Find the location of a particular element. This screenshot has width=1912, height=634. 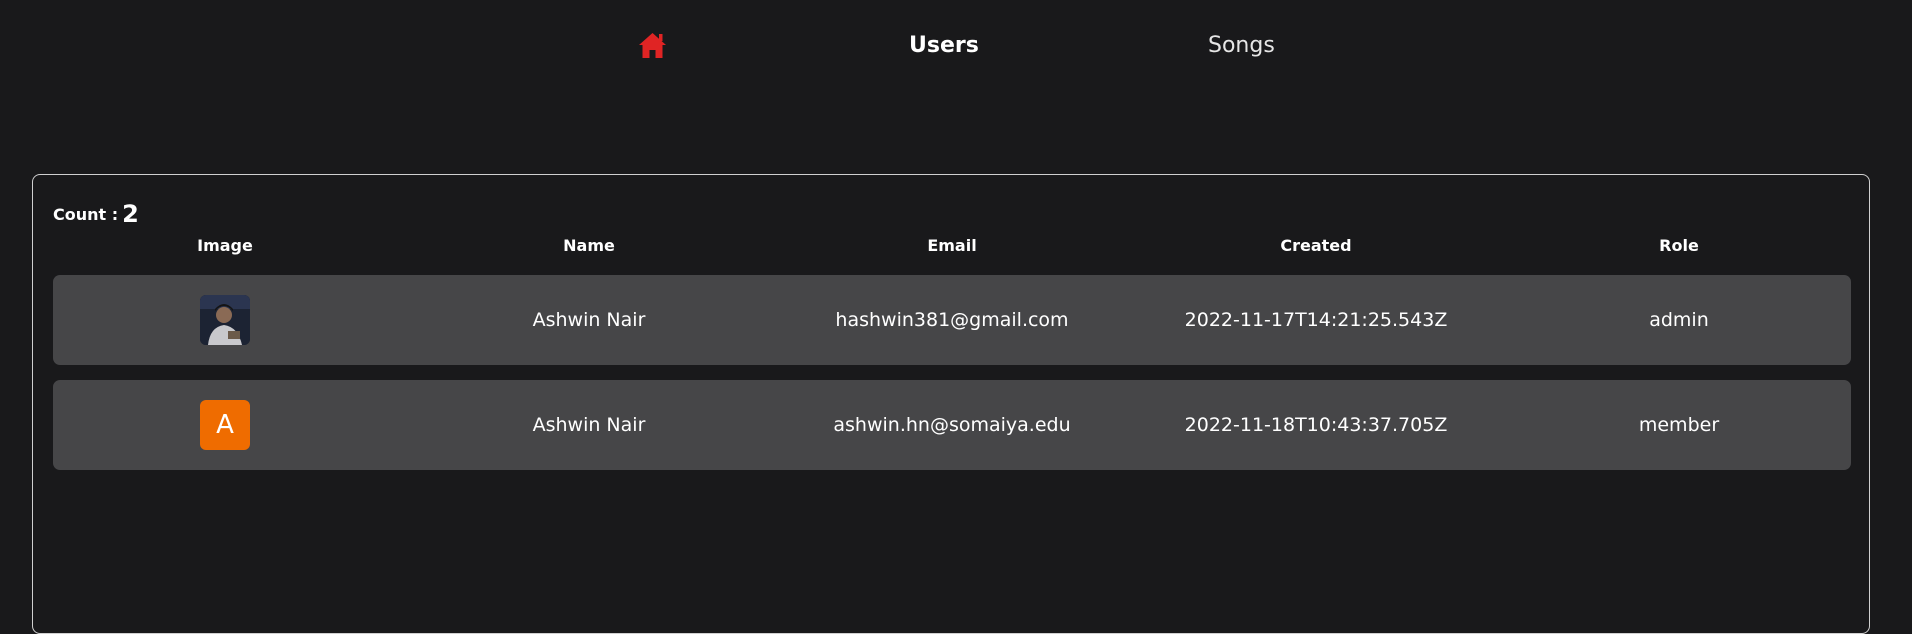

column-header-name: Name is located at coordinates (589, 245).